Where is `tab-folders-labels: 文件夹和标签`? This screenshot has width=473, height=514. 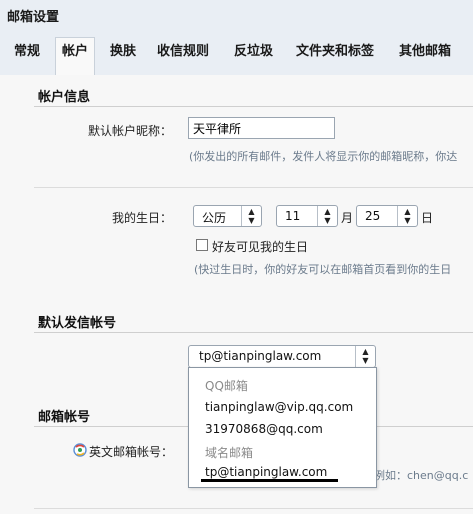 tab-folders-labels: 文件夹和标签 is located at coordinates (335, 58).